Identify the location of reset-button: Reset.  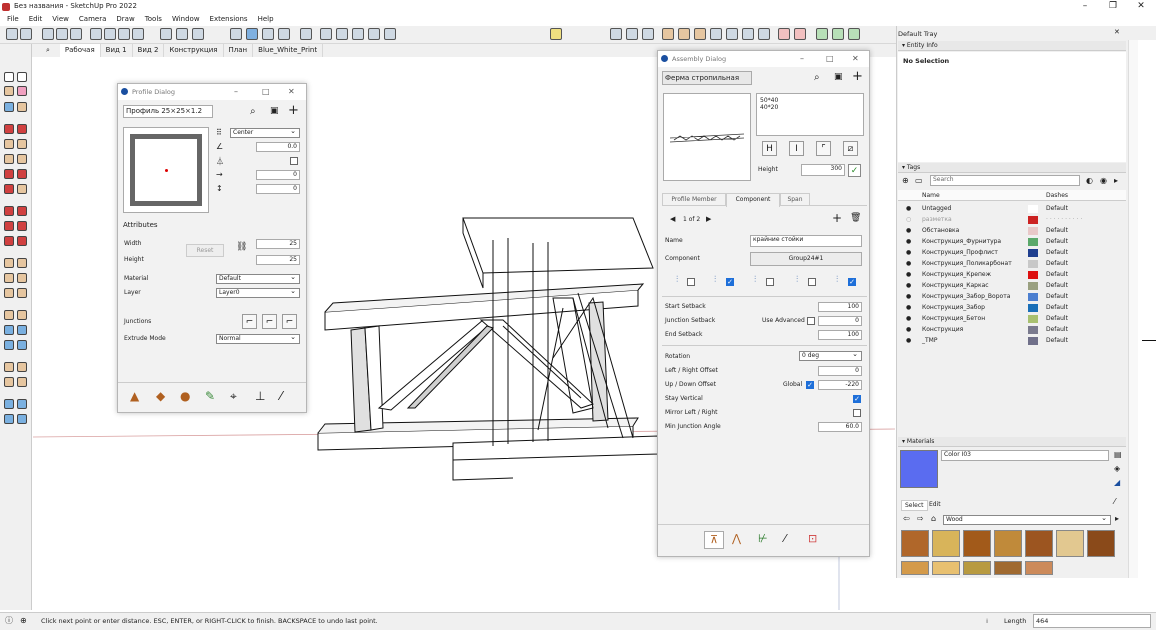
(205, 250).